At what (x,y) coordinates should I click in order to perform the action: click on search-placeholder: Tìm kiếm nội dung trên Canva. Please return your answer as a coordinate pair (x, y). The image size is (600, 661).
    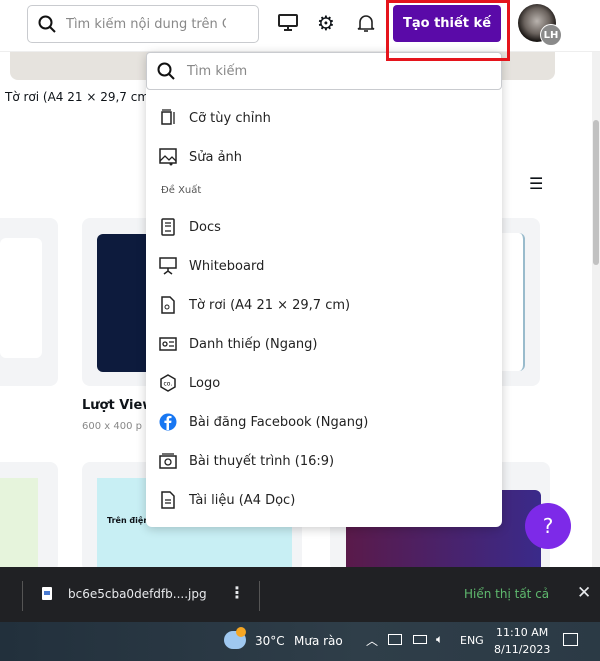
    Looking at the image, I should click on (146, 24).